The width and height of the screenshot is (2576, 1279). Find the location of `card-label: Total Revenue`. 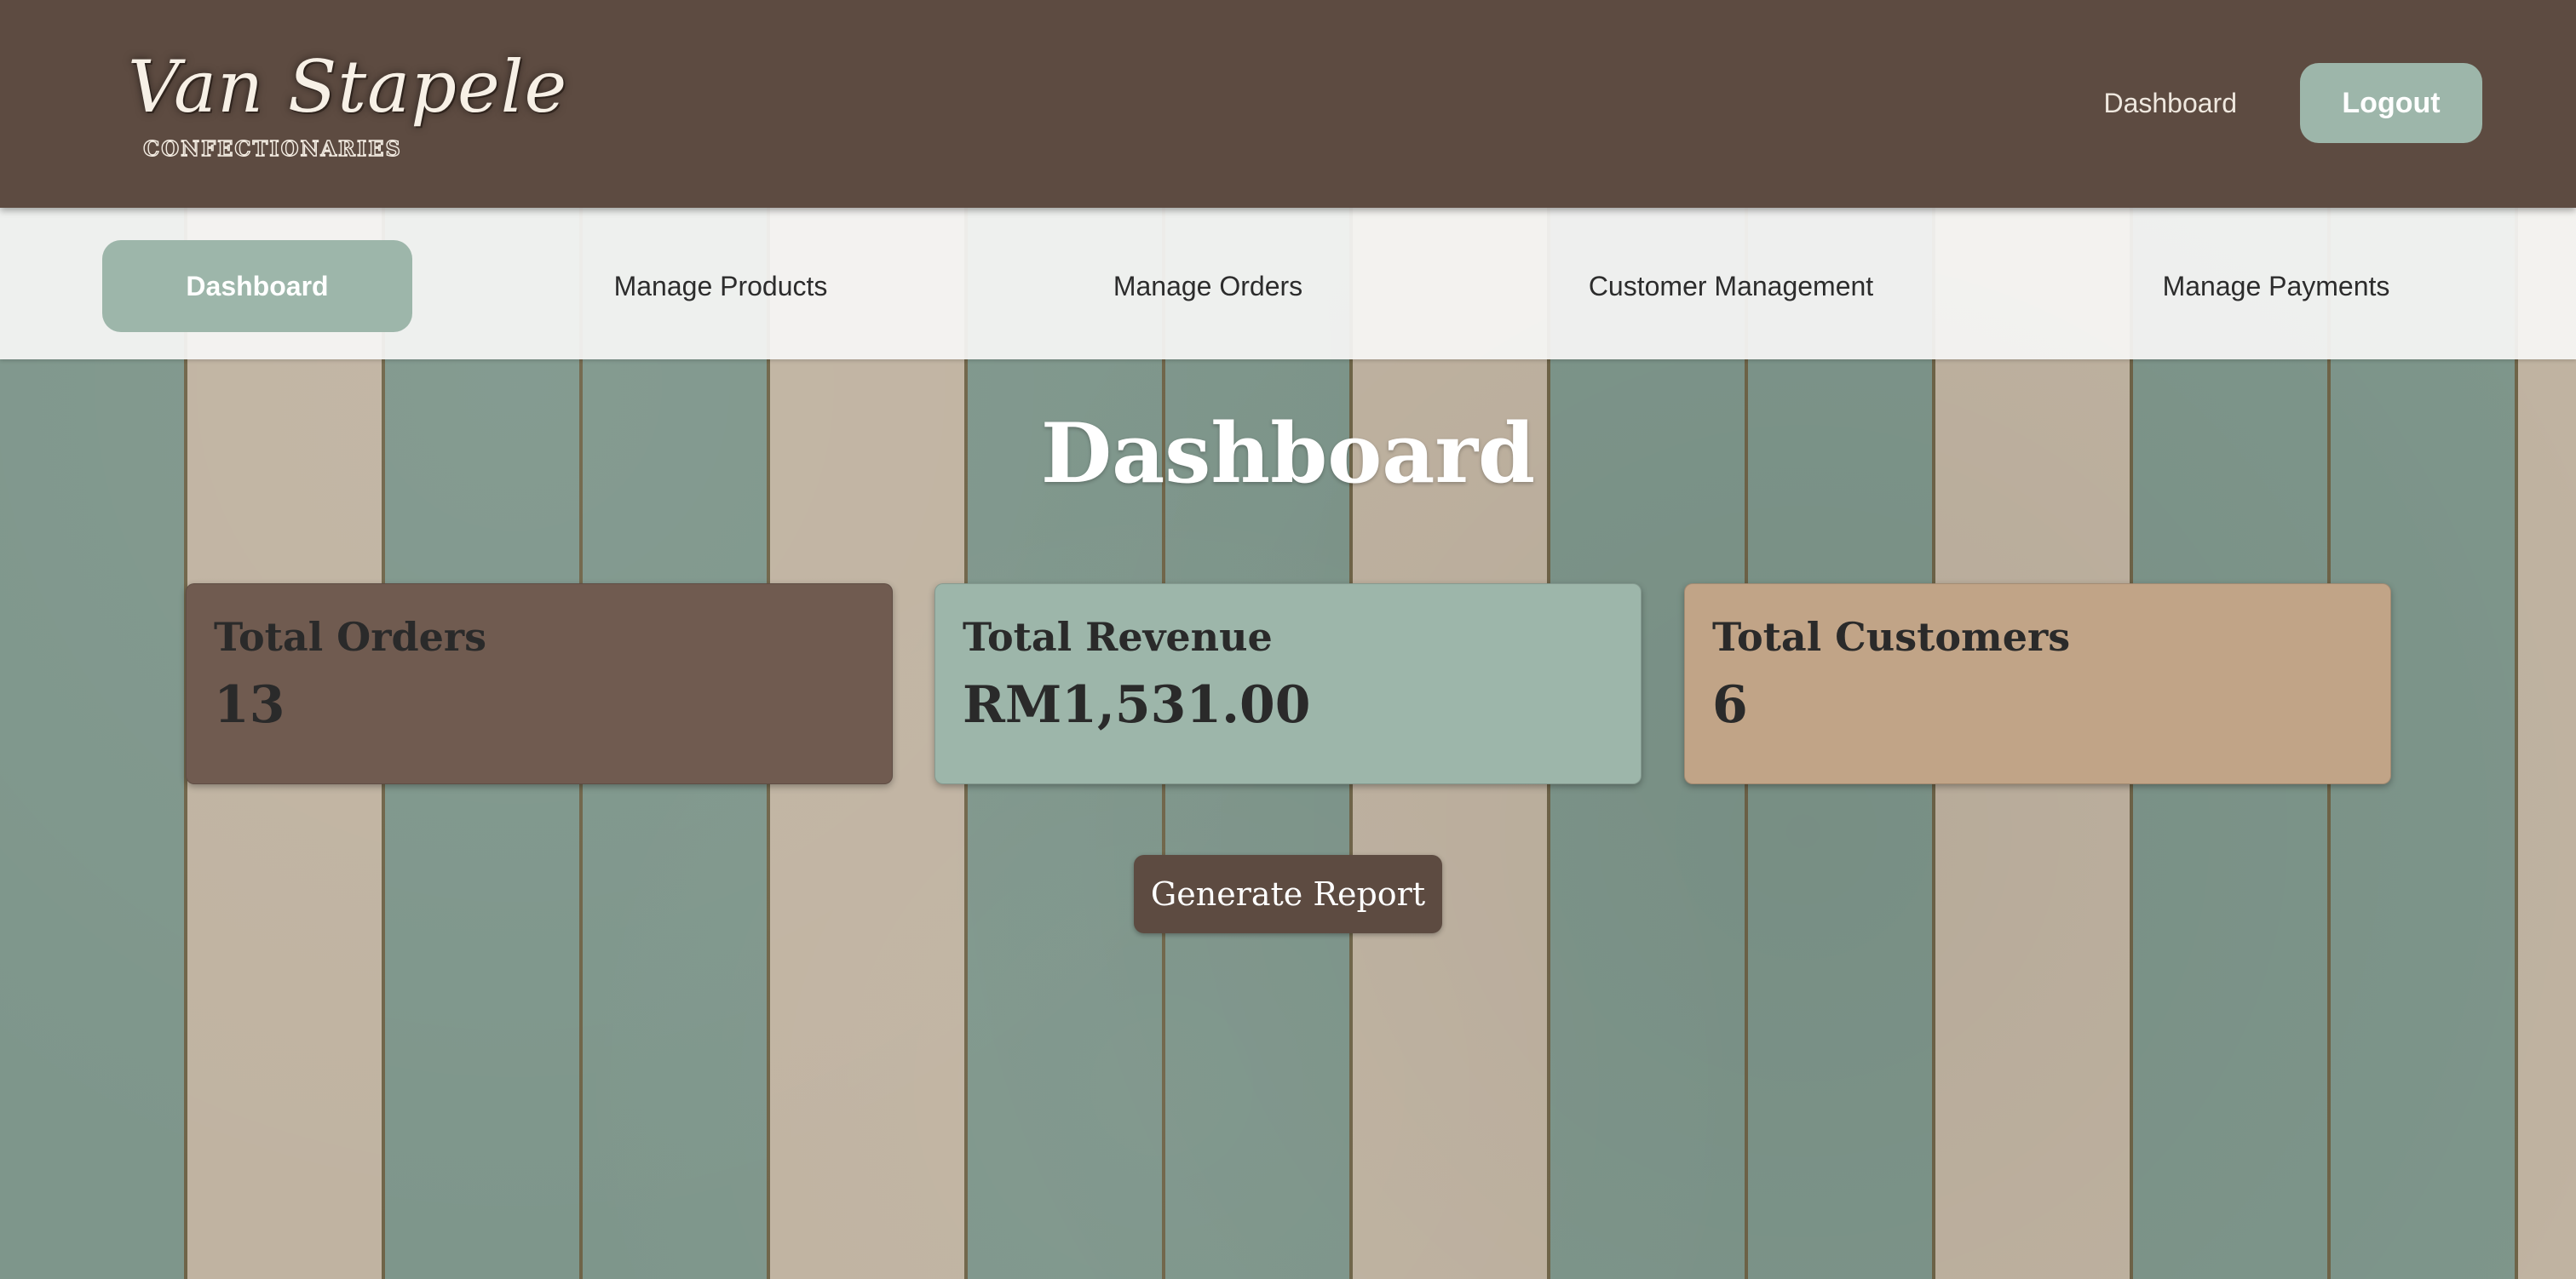

card-label: Total Revenue is located at coordinates (1118, 637).